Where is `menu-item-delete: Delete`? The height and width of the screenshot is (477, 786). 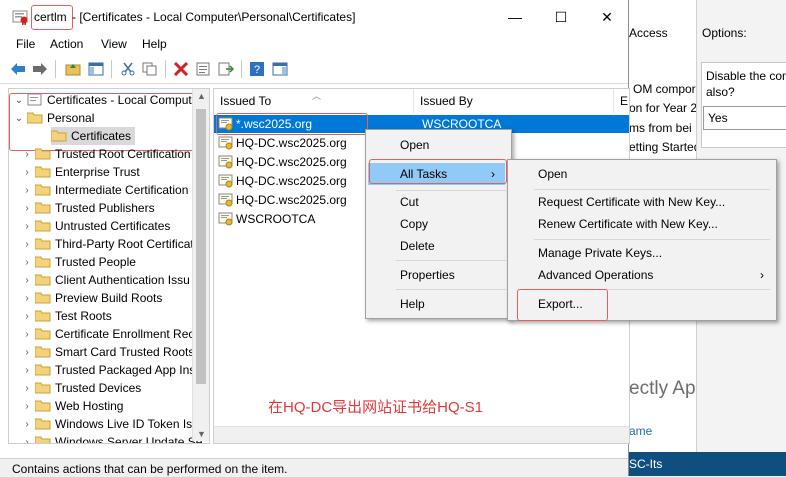
menu-item-delete: Delete is located at coordinates (438, 246).